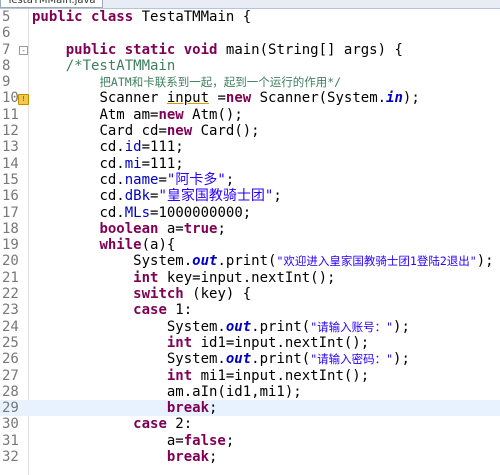 This screenshot has height=475, width=500. I want to click on code-line: 25 int id1=input.nextInt();, so click(250, 343).